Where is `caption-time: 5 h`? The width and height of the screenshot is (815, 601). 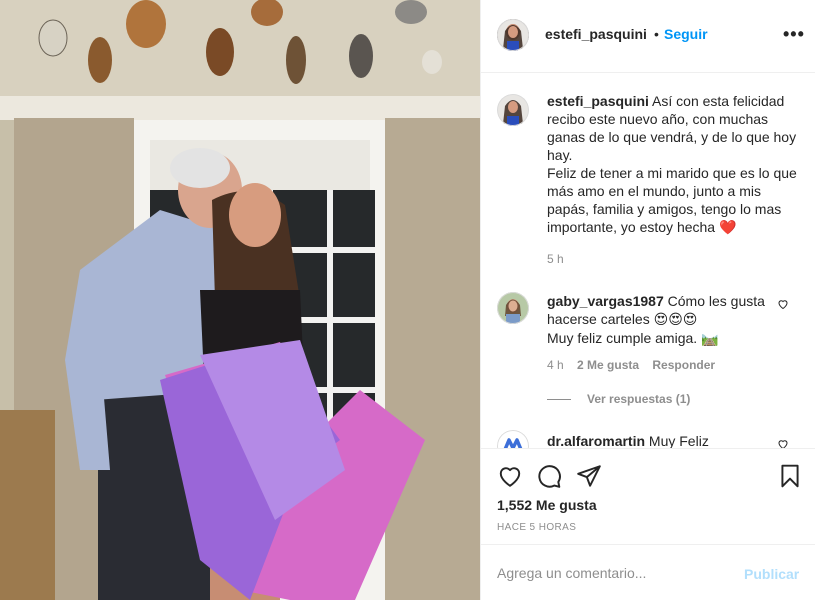
caption-time: 5 h is located at coordinates (555, 259).